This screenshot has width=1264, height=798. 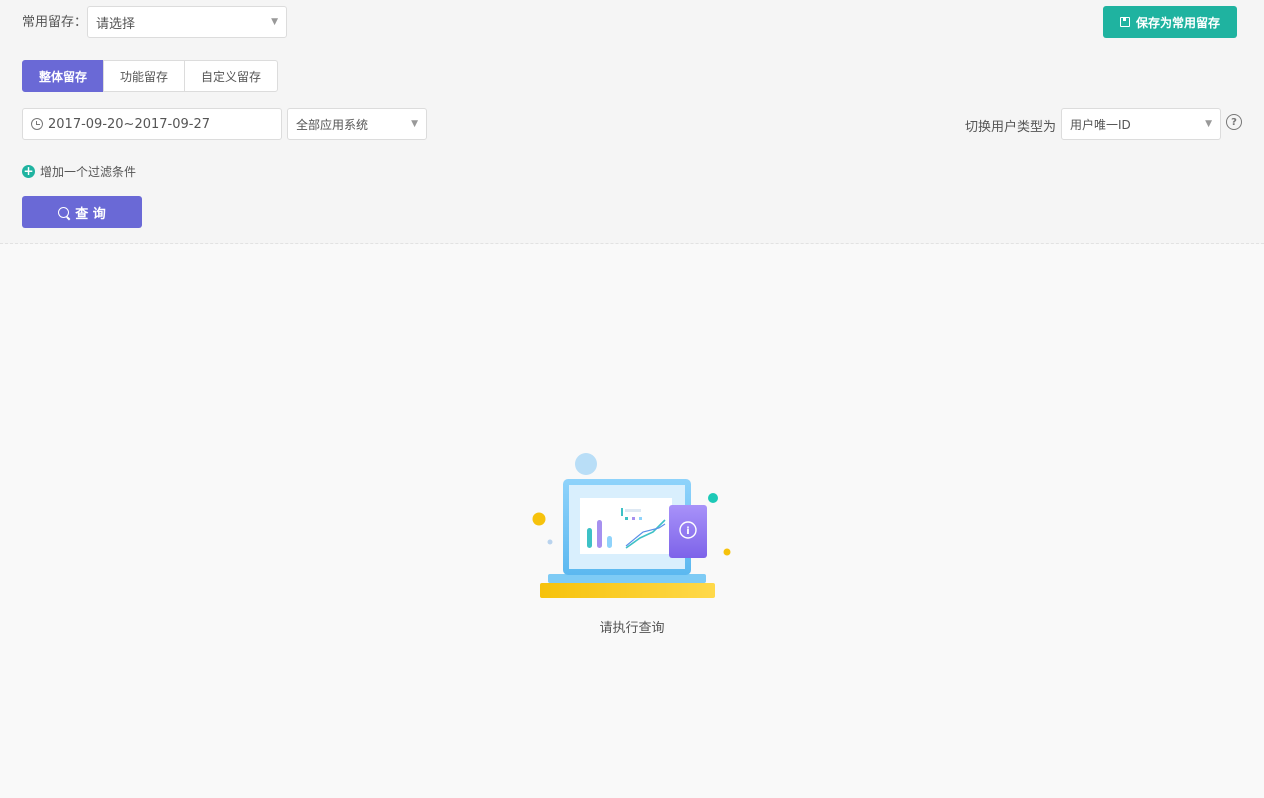 I want to click on save-icon, so click(x=1124, y=22).